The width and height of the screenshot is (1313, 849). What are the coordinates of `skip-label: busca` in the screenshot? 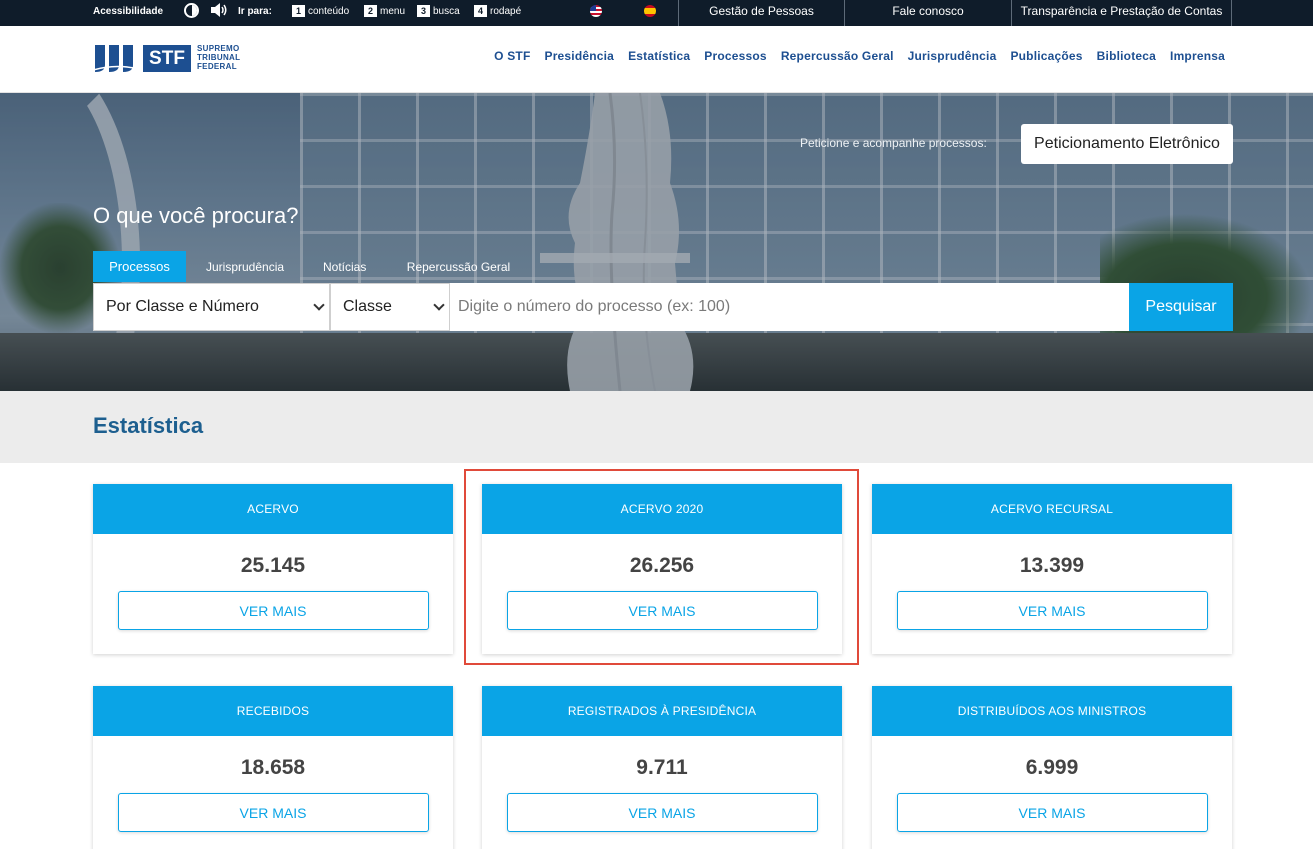 It's located at (446, 11).